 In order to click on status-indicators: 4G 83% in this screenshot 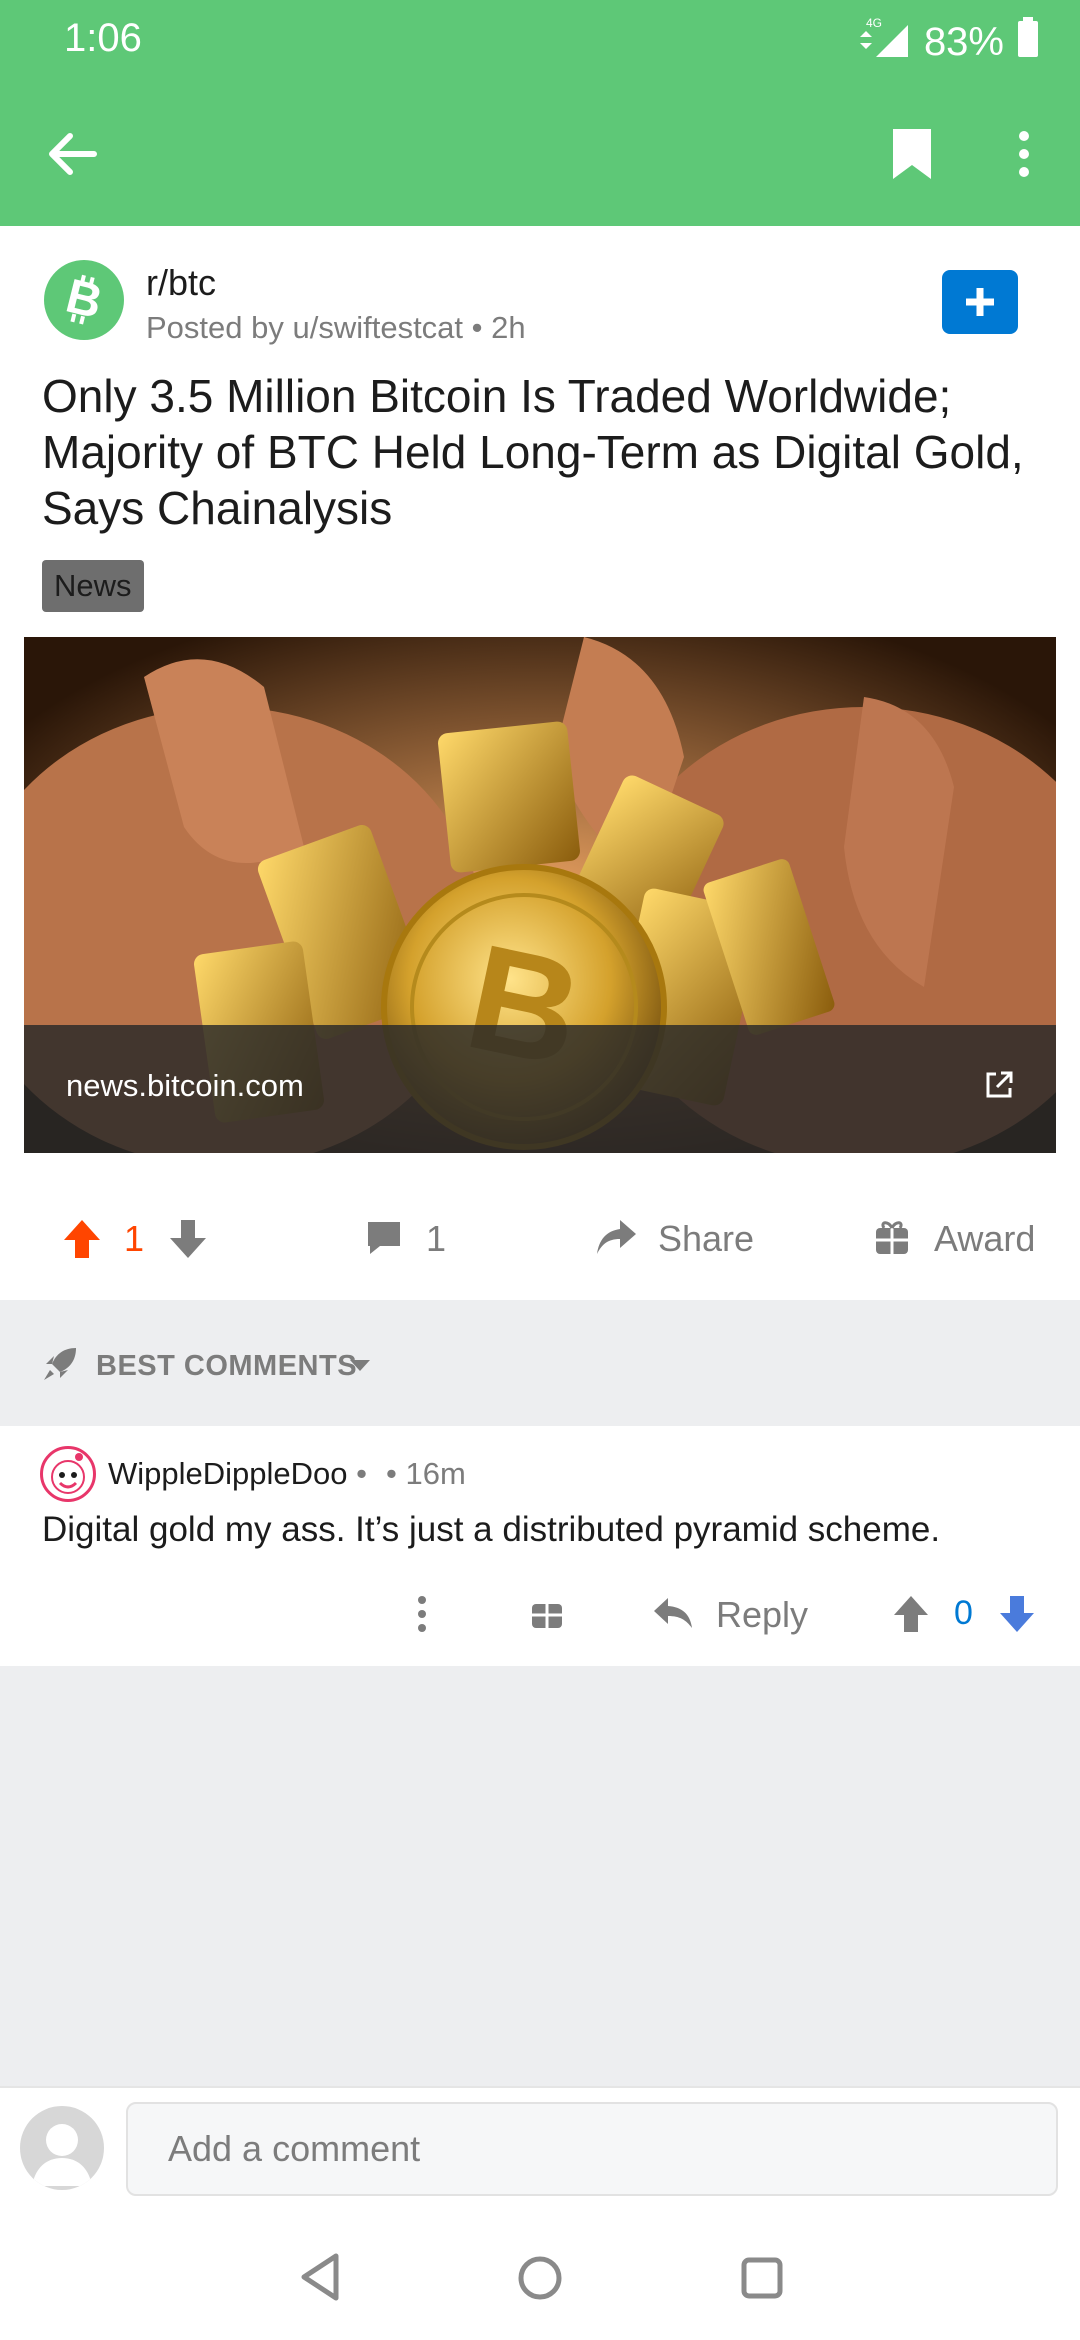, I will do `click(948, 42)`.